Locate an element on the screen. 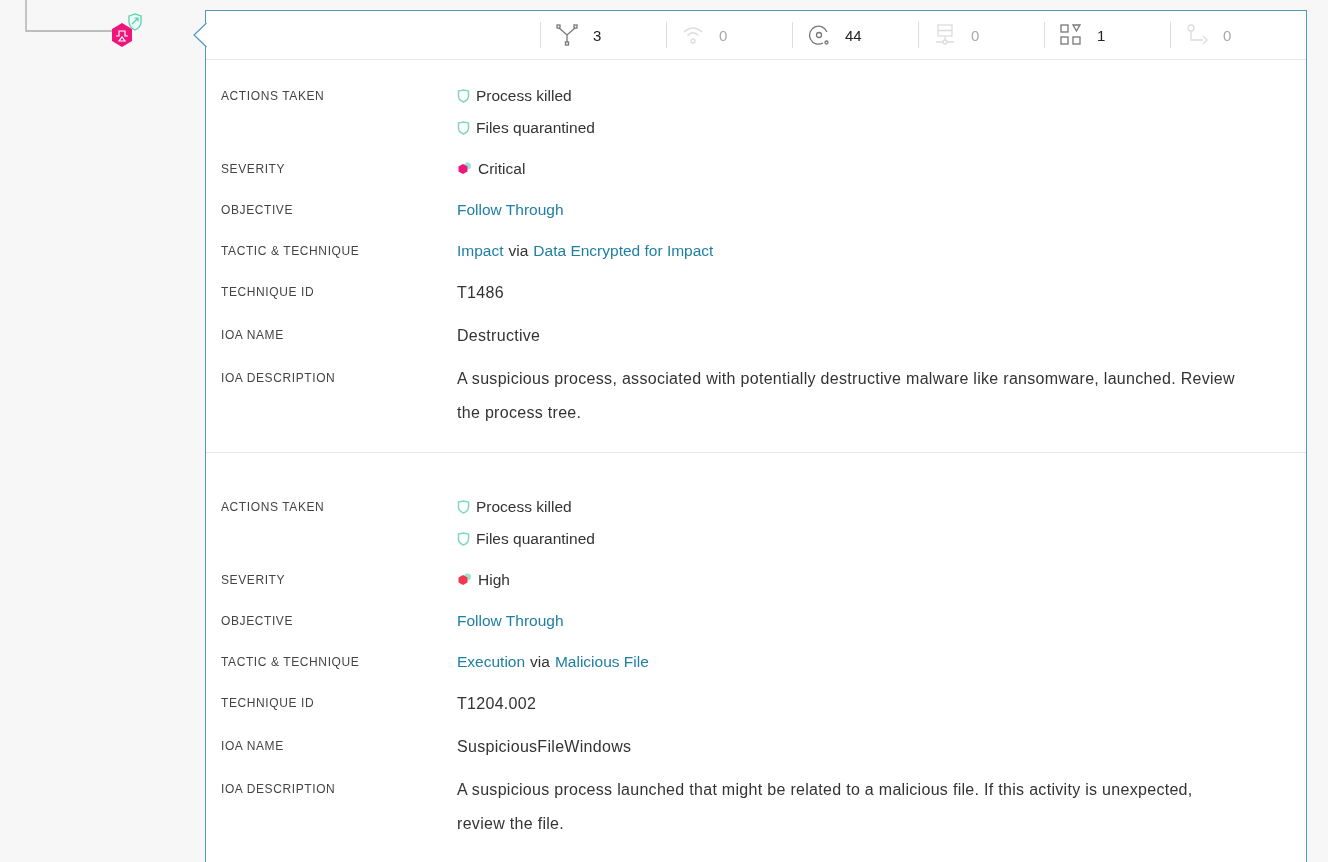  server-icon is located at coordinates (945, 35).